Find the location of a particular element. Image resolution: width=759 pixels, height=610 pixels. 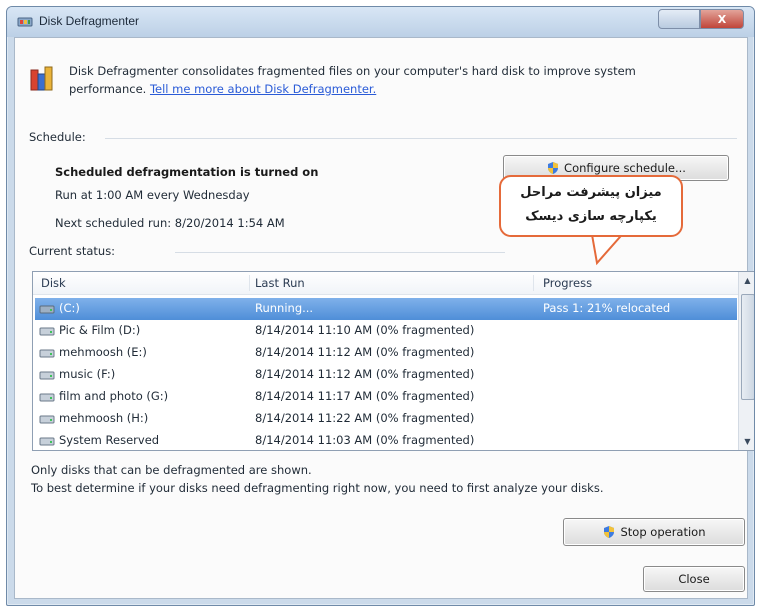

window-title: Disk Defragmenter is located at coordinates (89, 21).